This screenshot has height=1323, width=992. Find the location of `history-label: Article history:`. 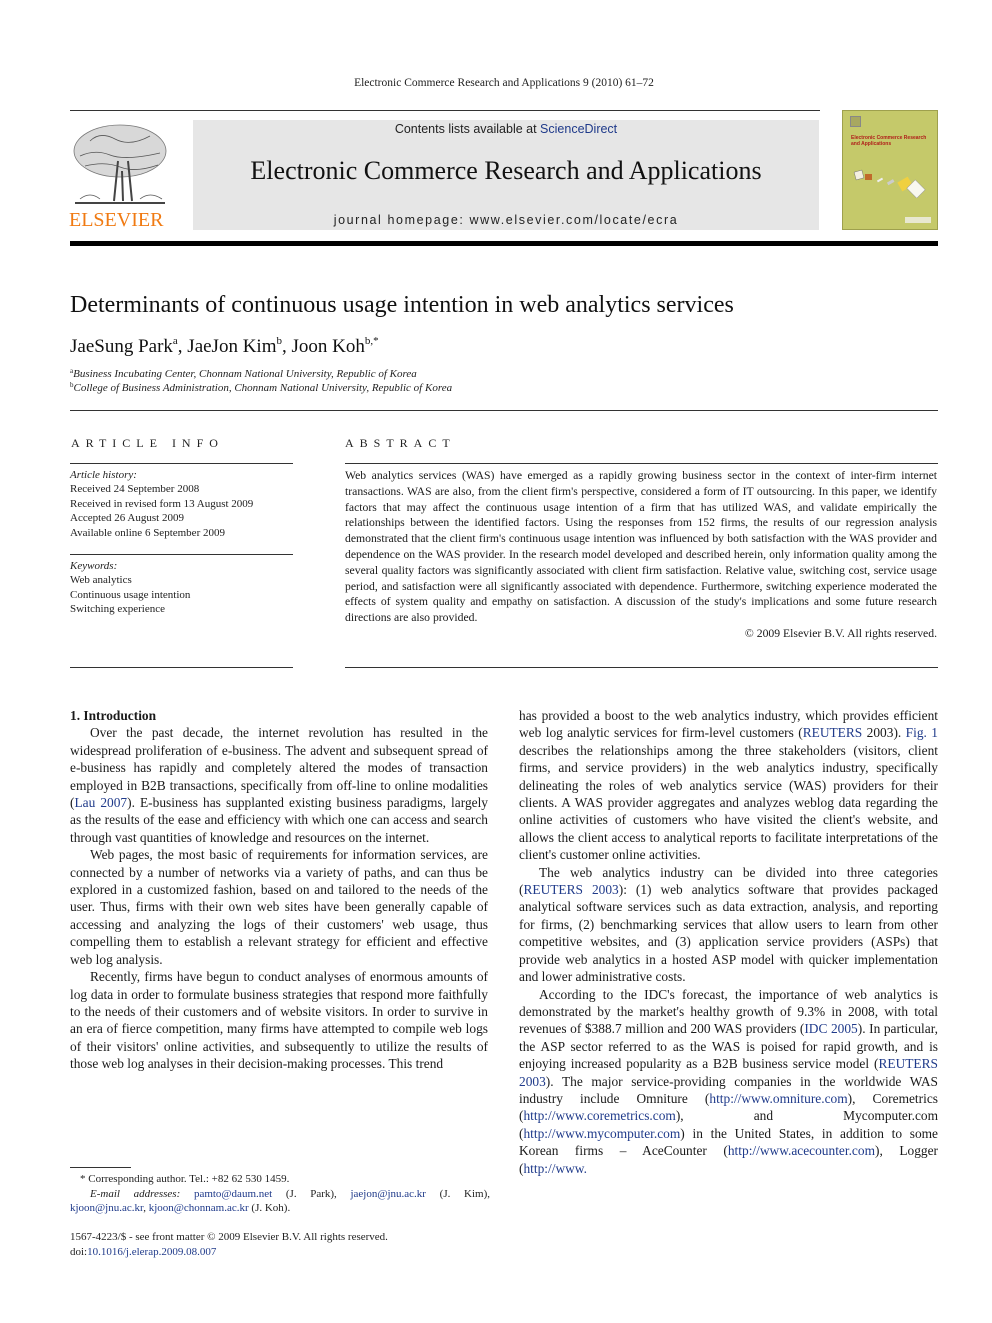

history-label: Article history: is located at coordinates (103, 475).